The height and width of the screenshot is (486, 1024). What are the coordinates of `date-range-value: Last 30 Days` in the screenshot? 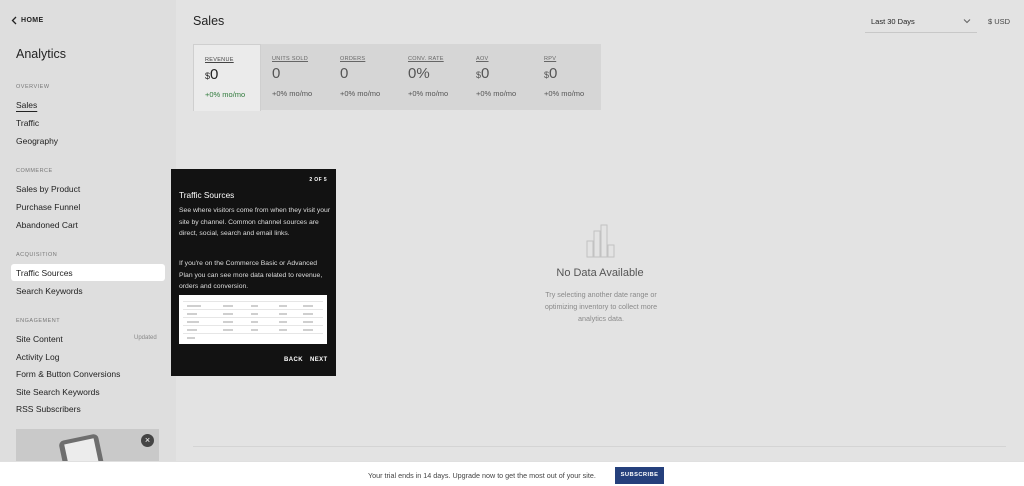 It's located at (893, 21).